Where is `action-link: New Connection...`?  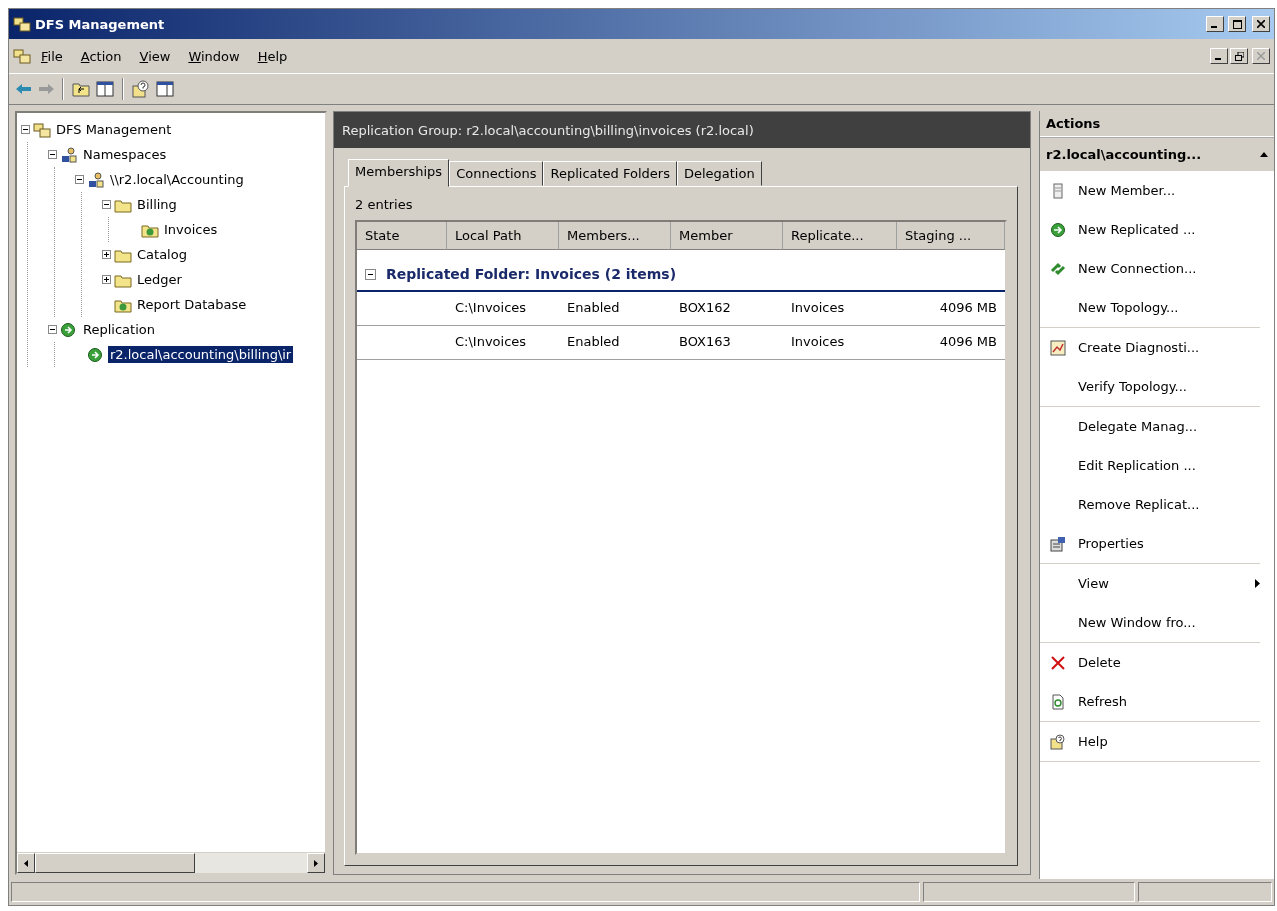
action-link: New Connection... is located at coordinates (1169, 268).